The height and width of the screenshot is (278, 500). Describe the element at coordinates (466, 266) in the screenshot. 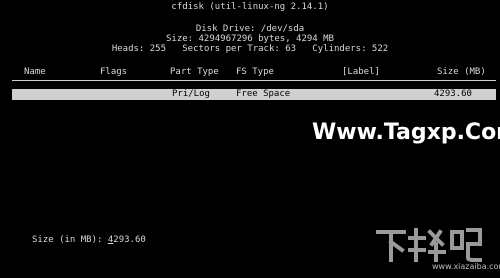

I see `logo-url: www.xiazaiba.com` at that location.